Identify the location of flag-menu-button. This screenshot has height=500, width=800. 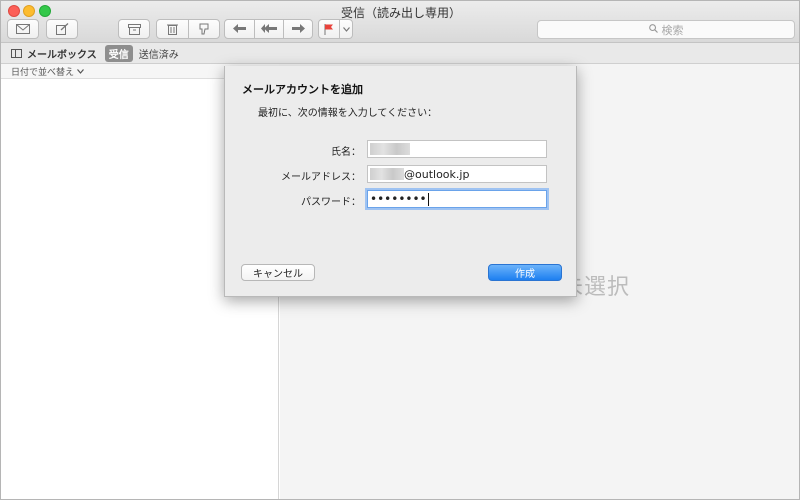
(346, 29).